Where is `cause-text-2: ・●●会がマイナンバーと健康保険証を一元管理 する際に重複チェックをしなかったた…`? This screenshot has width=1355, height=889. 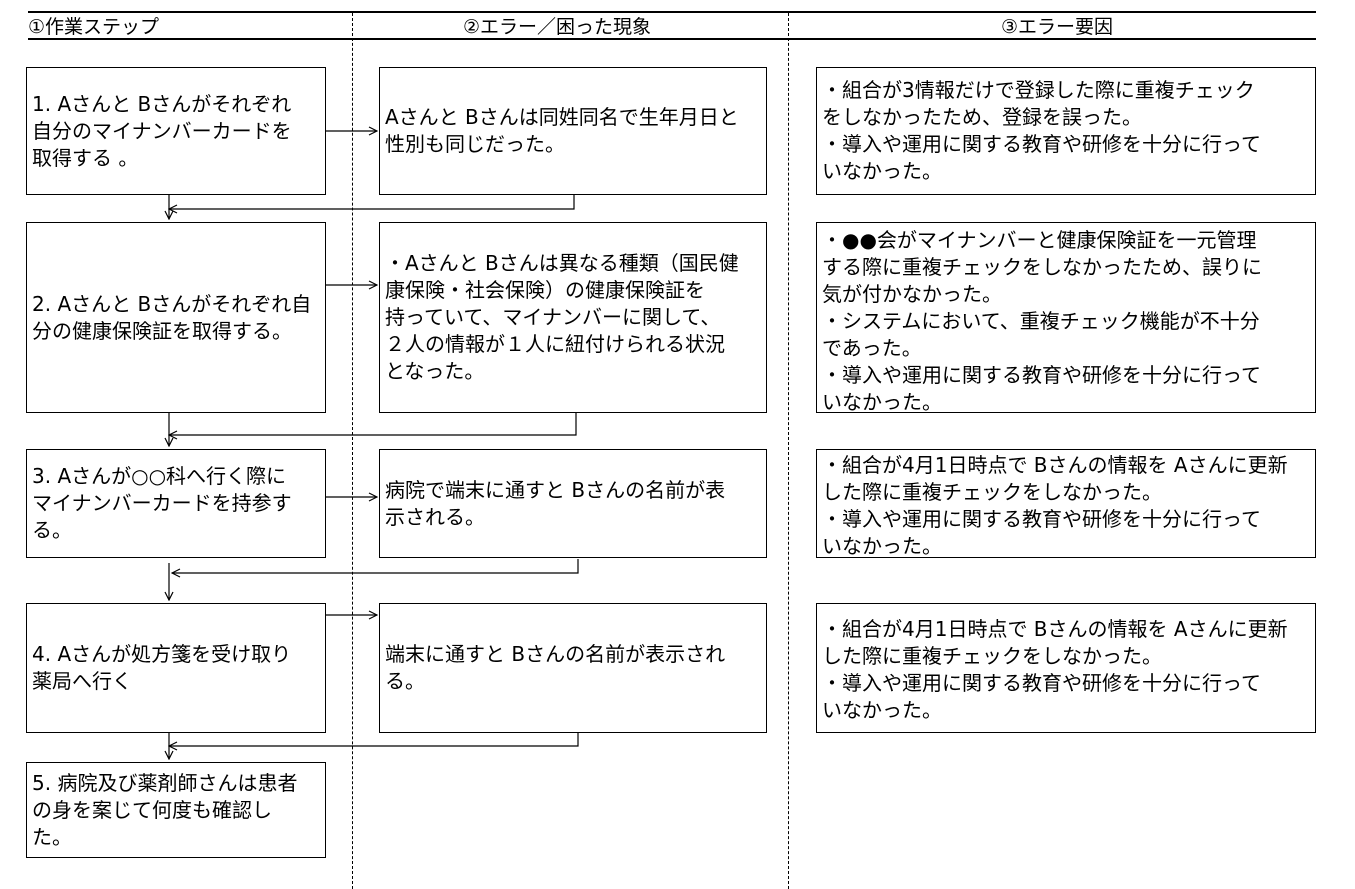
cause-text-2: ・●●会がマイナンバーと健康保険証を一元管理 する際に重複チェックをしなかったた… is located at coordinates (1042, 321).